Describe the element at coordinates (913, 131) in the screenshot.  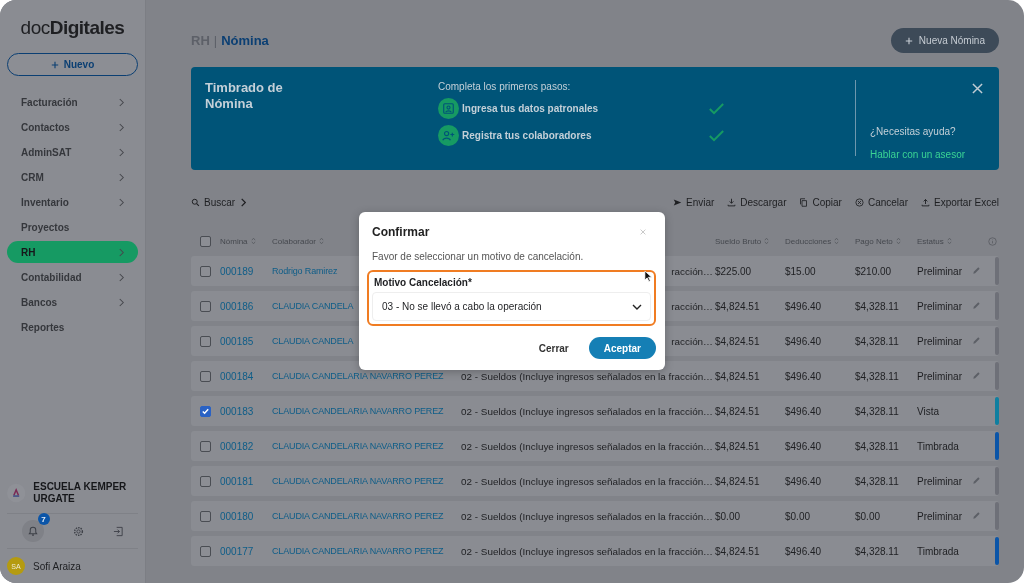
I see `help-text: ¿Necesitas ayuda?` at that location.